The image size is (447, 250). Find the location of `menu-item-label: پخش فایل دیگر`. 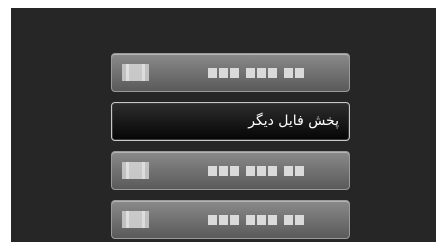

menu-item-label: پخش فایل دیگر is located at coordinates (293, 121).